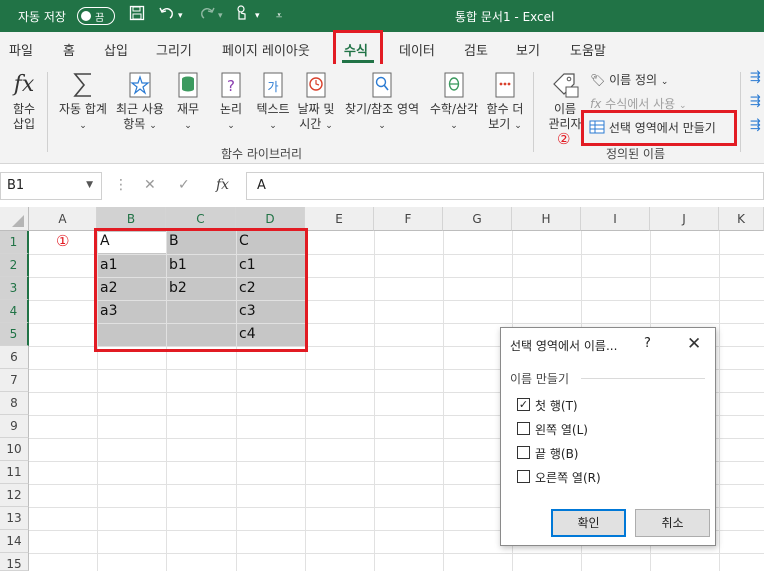  What do you see at coordinates (755, 125) in the screenshot?
I see `remove-arrows-icon: ⇶` at bounding box center [755, 125].